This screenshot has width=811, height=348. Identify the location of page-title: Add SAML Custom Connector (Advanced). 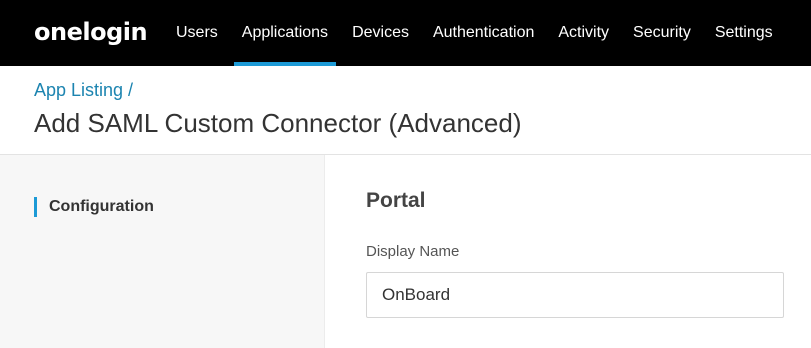
(278, 123).